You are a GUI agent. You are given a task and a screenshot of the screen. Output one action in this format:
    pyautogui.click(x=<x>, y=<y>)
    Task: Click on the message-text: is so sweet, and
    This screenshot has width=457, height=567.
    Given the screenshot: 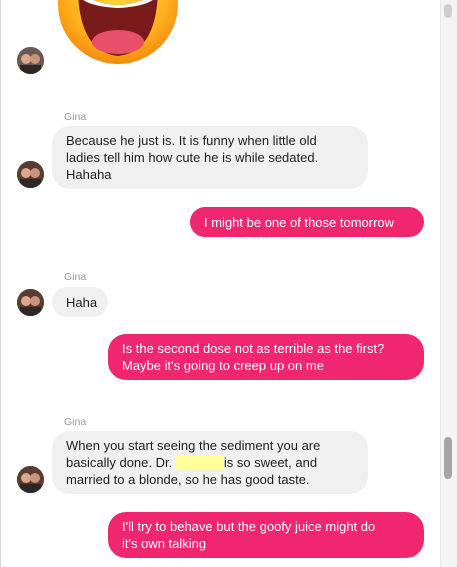 What is the action you would take?
    pyautogui.click(x=270, y=462)
    